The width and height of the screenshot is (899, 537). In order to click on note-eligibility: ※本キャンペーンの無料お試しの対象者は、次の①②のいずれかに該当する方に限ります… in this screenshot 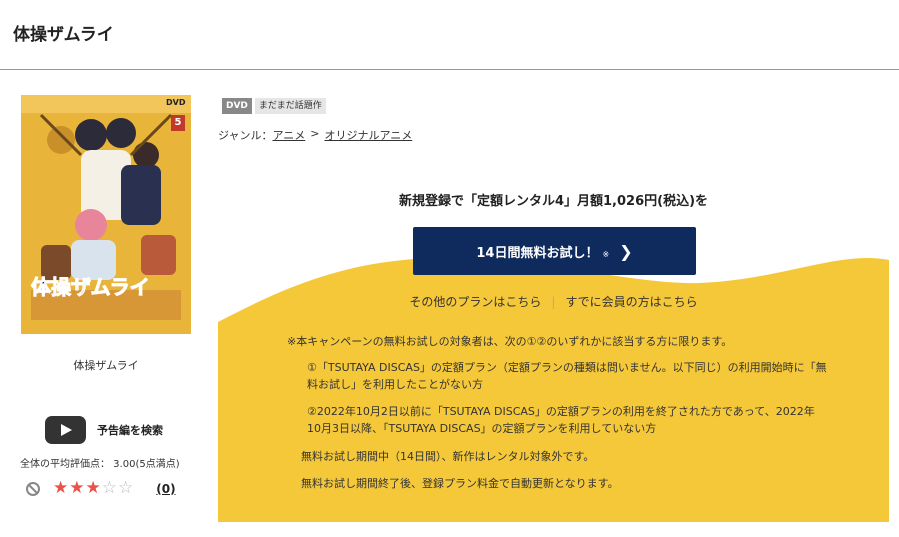, I will do `click(510, 341)`.